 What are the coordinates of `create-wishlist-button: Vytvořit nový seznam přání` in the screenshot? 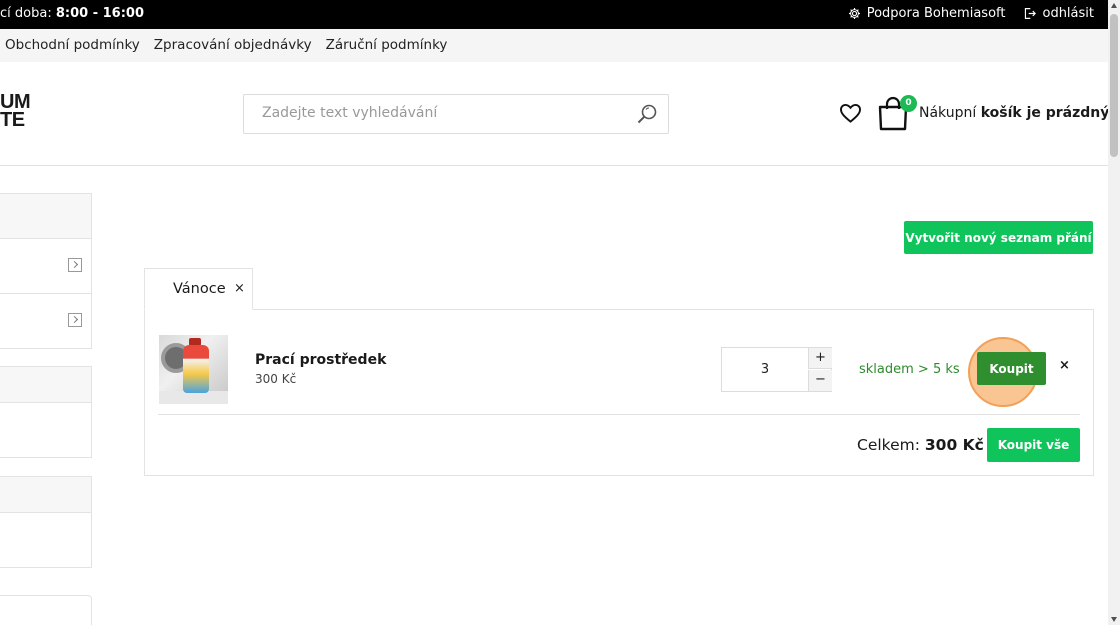 It's located at (998, 237).